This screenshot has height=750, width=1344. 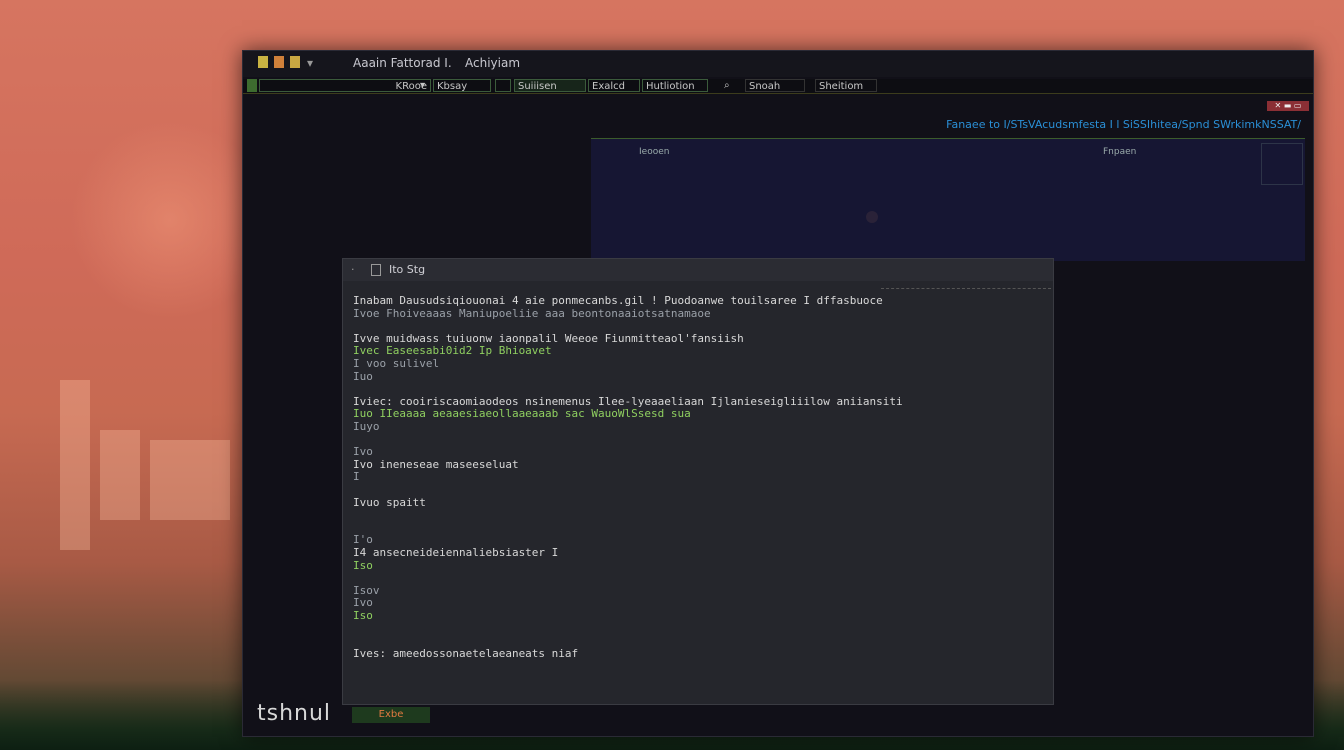 I want to click on editor-title: Ito Stg, so click(x=407, y=269).